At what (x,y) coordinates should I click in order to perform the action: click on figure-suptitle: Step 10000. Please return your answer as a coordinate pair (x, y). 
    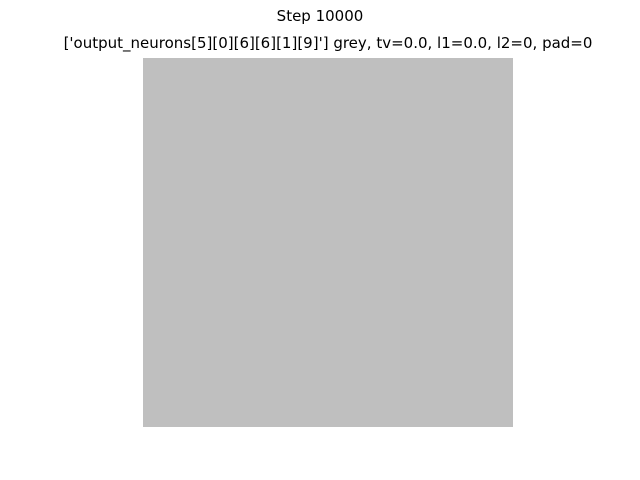
    Looking at the image, I should click on (320, 16).